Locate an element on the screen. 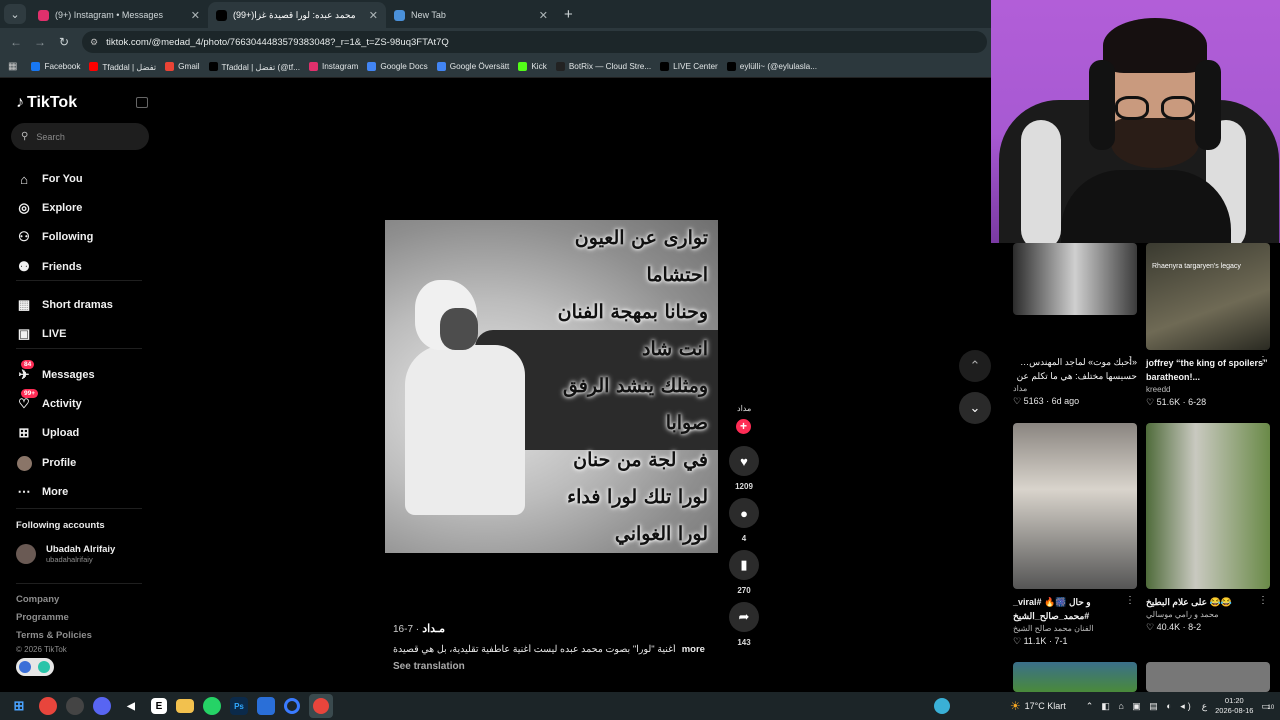 The image size is (1280, 720). live-icon: ▣ is located at coordinates (24, 333).